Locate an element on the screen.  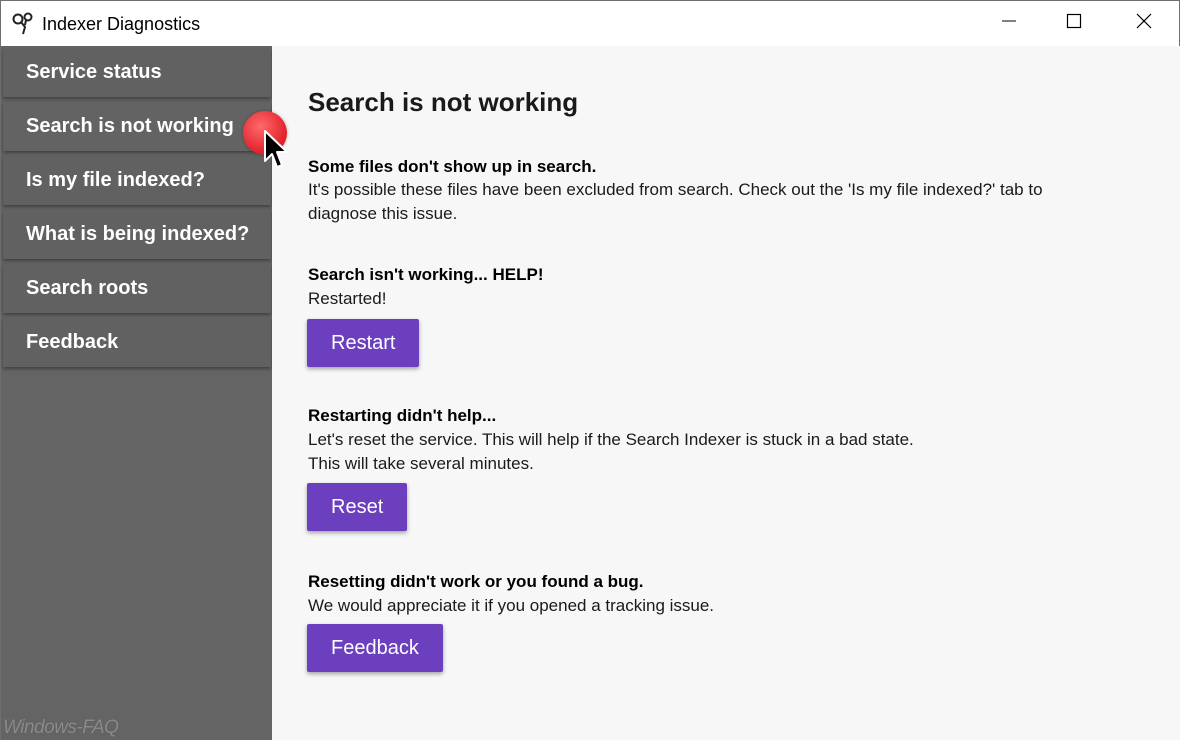
section-text-line: This will take several minutes. is located at coordinates (421, 463).